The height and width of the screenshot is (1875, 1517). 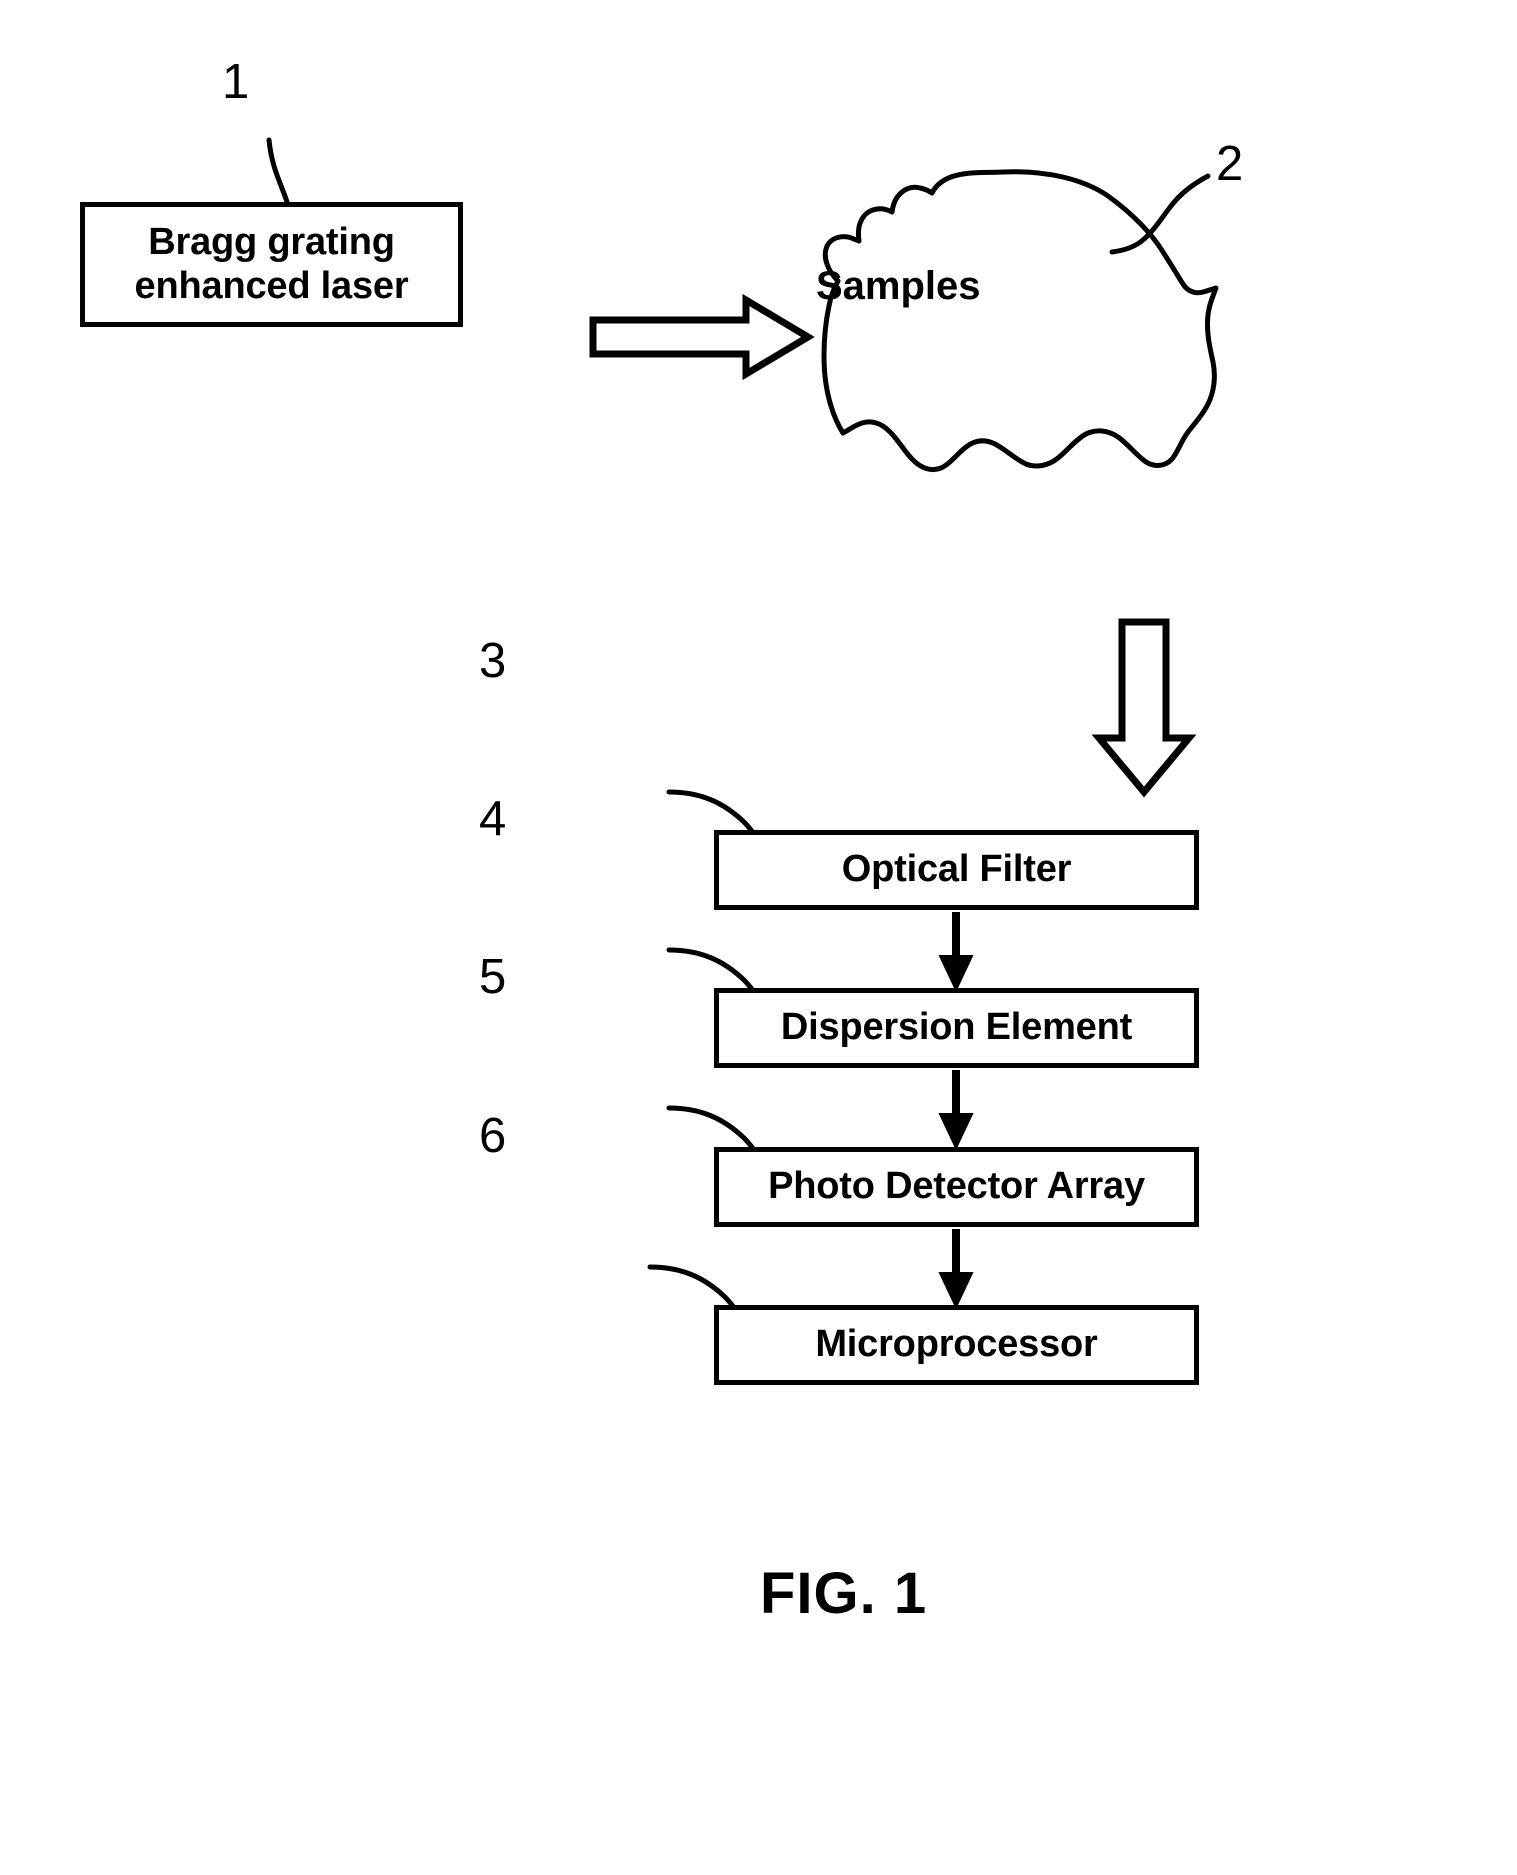 What do you see at coordinates (898, 286) in the screenshot?
I see `samples-label: Samples` at bounding box center [898, 286].